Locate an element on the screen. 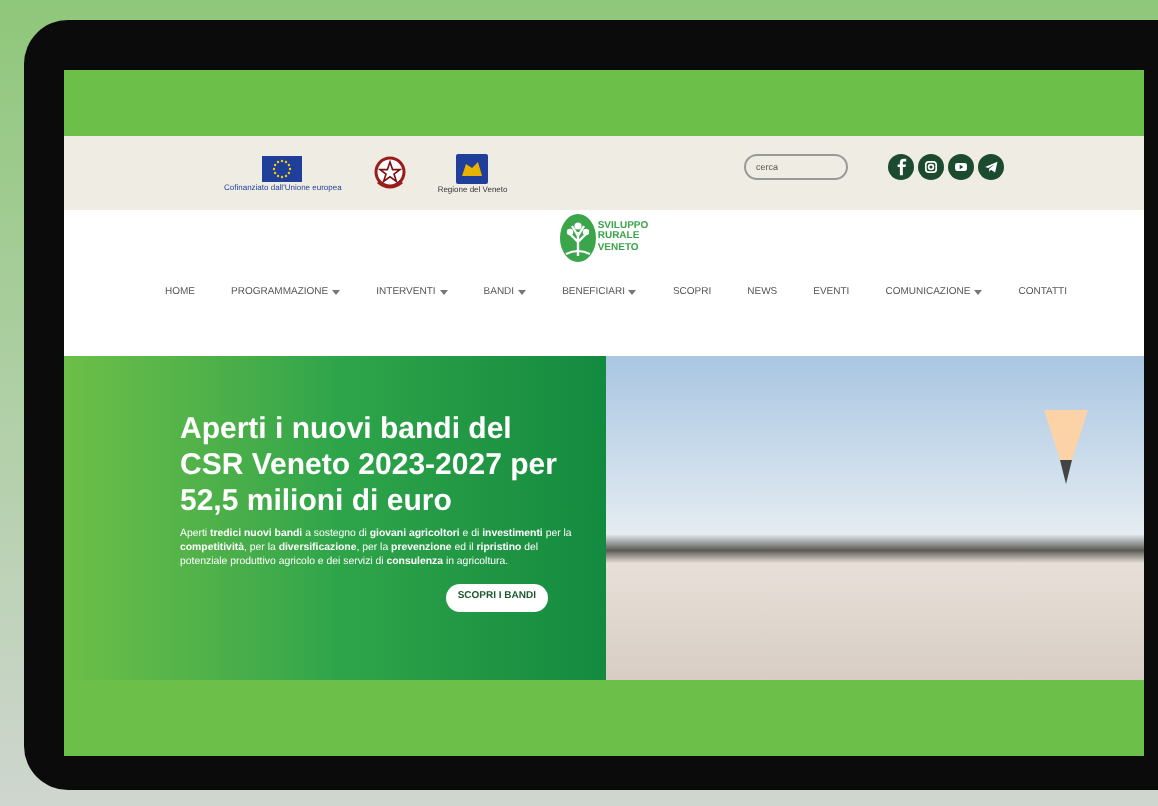 Image resolution: width=1158 pixels, height=806 pixels. youtube-icon is located at coordinates (961, 167).